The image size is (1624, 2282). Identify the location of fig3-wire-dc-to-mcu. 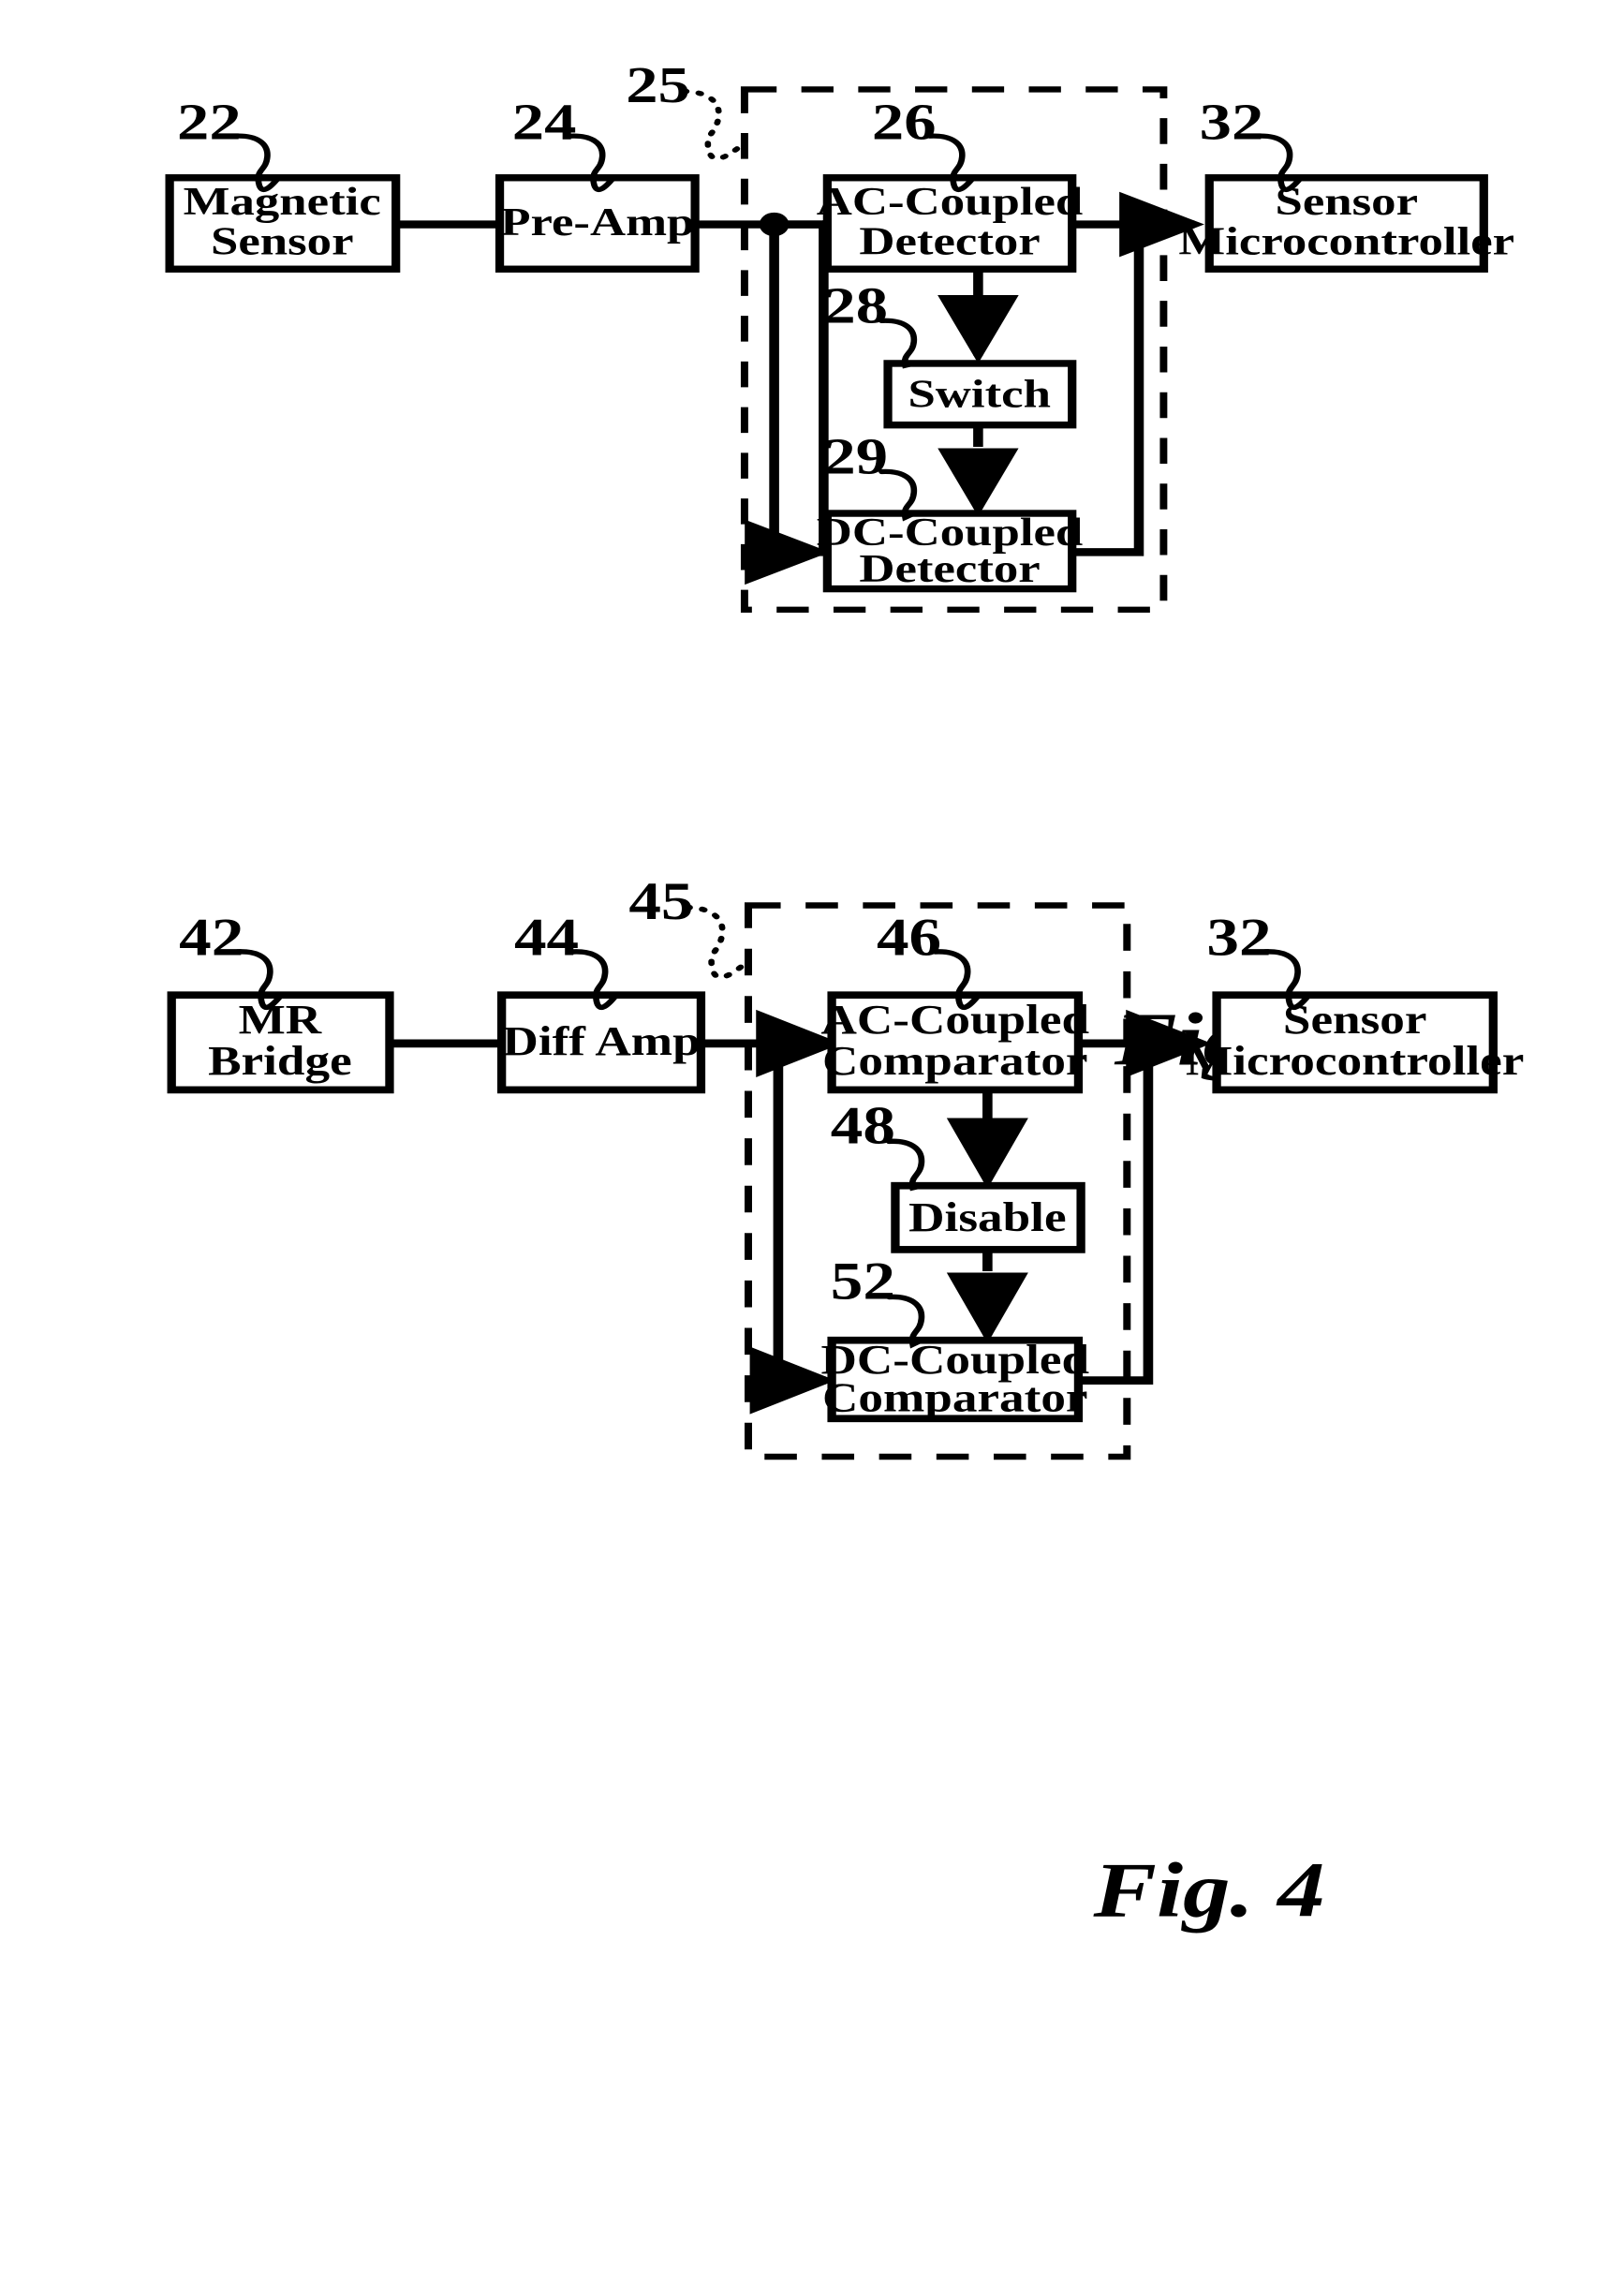
(1107, 390).